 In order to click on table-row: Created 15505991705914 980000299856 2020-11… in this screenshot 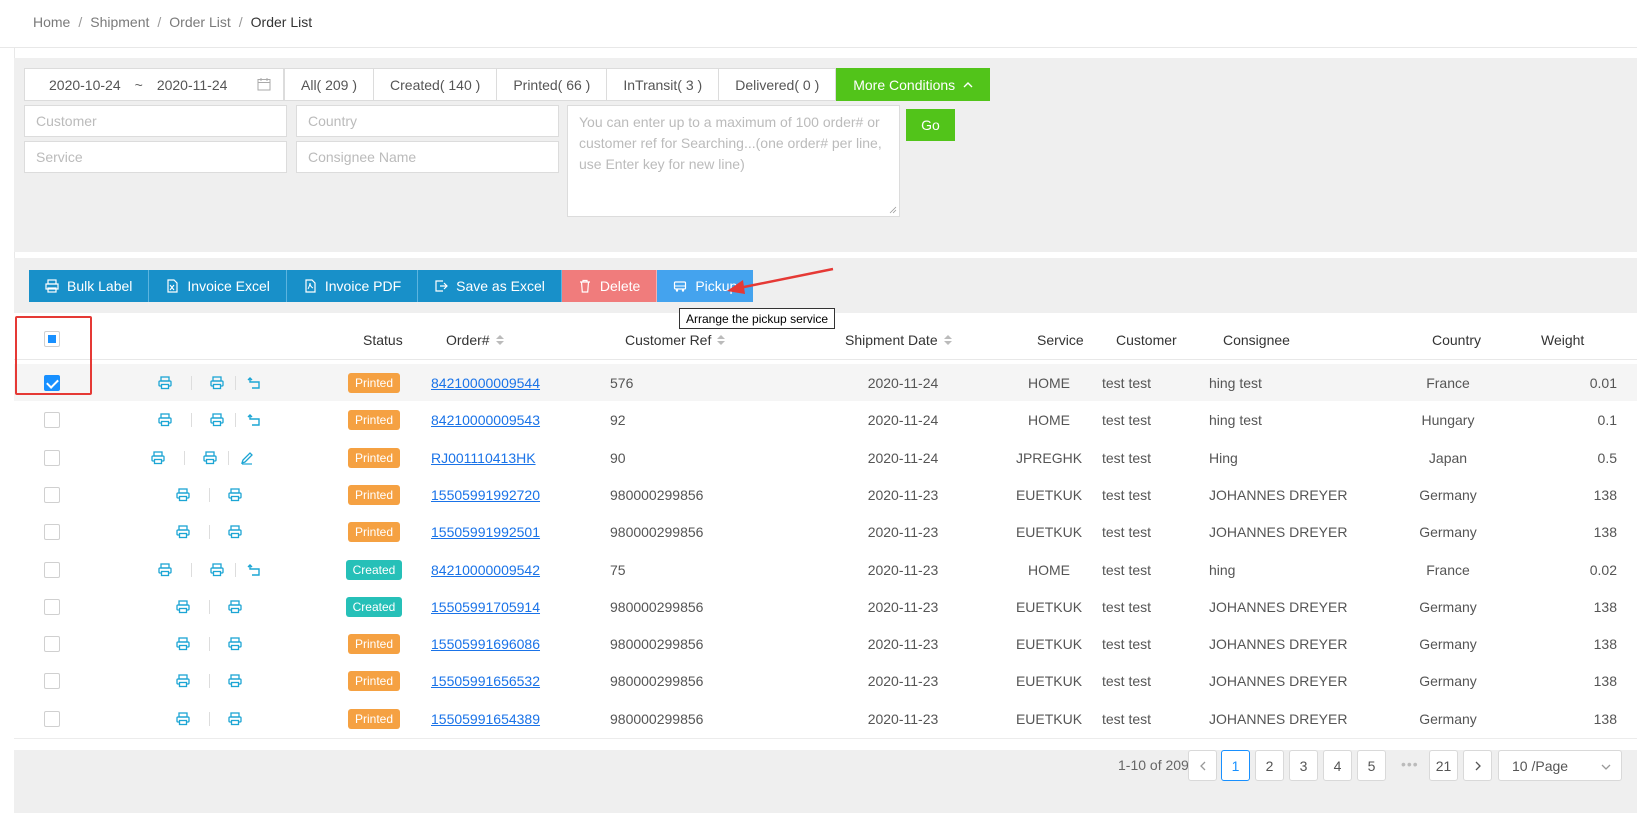, I will do `click(825, 607)`.